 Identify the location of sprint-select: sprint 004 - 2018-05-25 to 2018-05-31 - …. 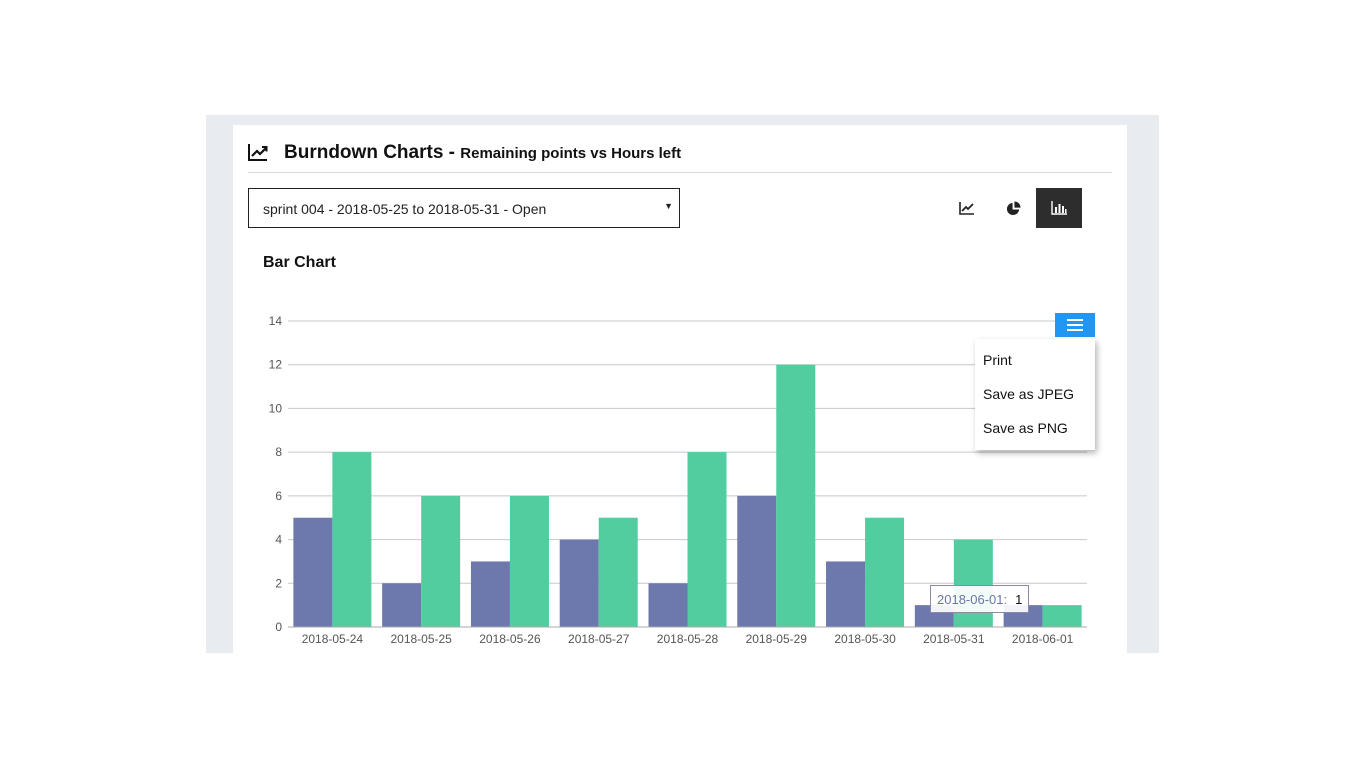
(464, 208).